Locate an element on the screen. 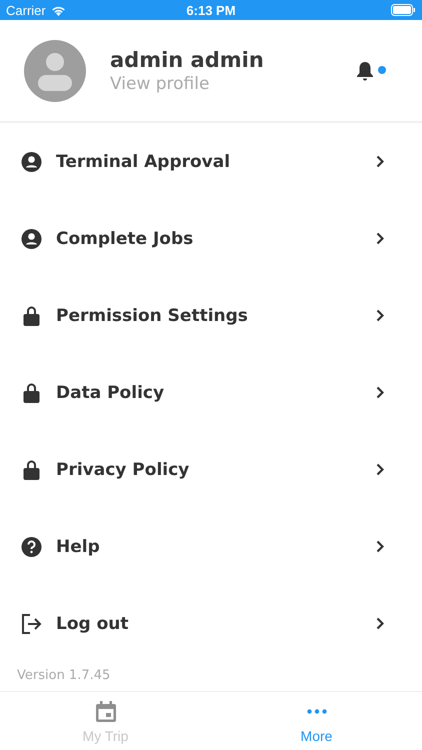 The image size is (422, 750). menu-item: Terminal Approval is located at coordinates (211, 161).